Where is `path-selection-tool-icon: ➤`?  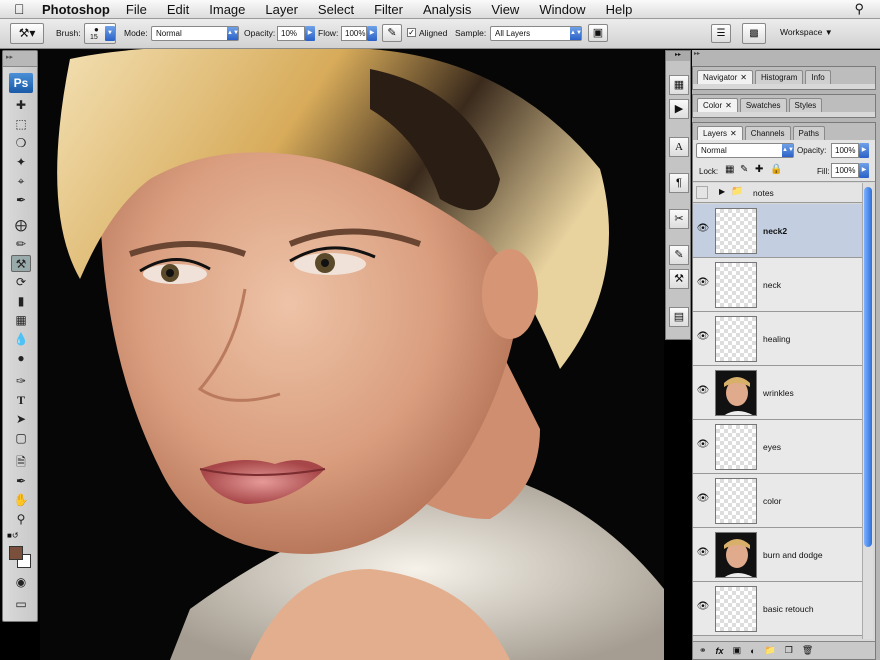
path-selection-tool-icon: ➤ is located at coordinates (21, 419).